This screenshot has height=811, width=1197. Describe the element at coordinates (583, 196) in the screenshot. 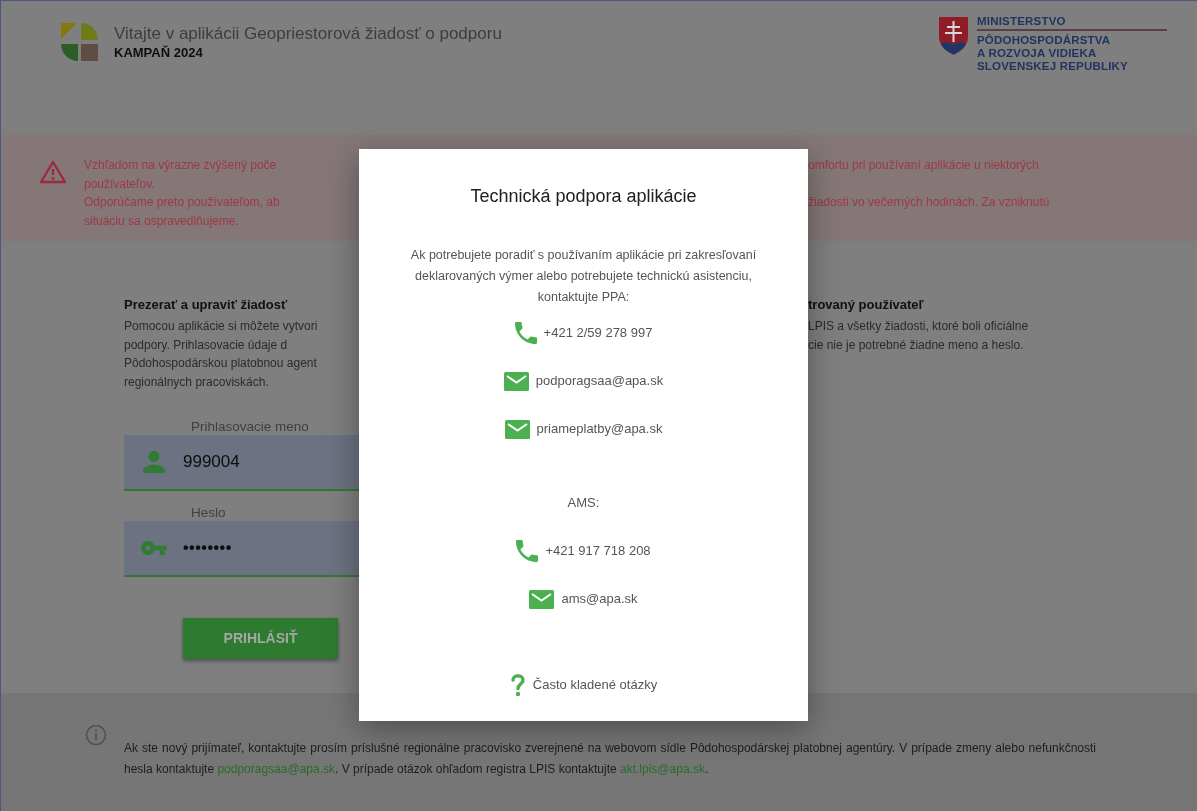

I see `dialog-title: Technická podpora aplikácie` at that location.